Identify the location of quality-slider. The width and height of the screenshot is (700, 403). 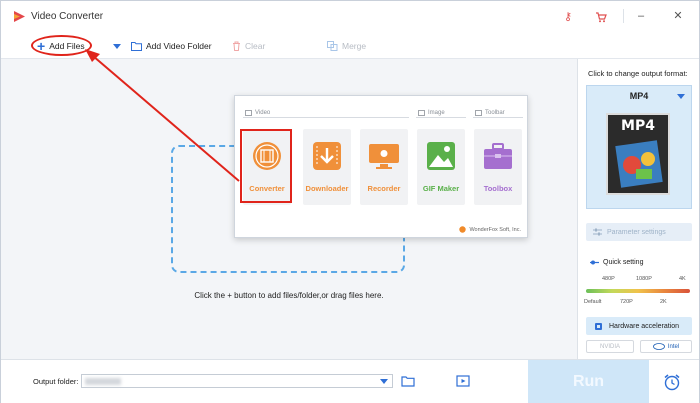
(638, 291).